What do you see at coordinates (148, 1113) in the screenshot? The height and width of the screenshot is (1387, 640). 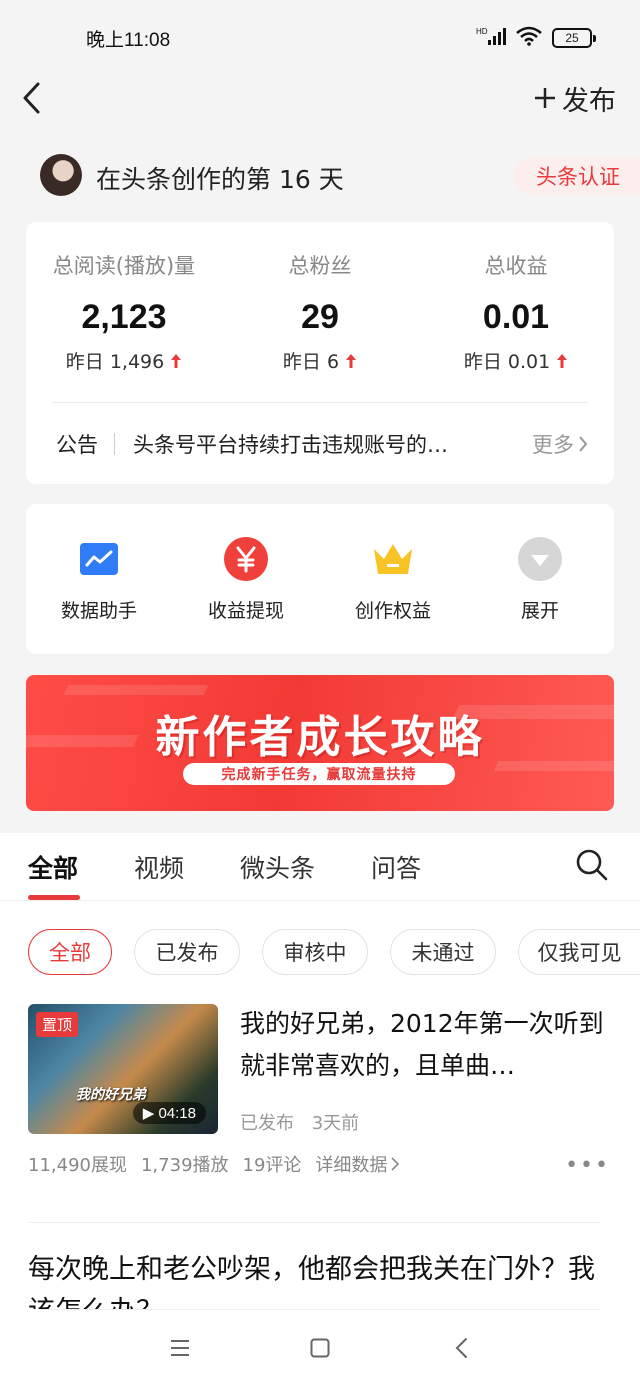 I see `play-icon: ▶` at bounding box center [148, 1113].